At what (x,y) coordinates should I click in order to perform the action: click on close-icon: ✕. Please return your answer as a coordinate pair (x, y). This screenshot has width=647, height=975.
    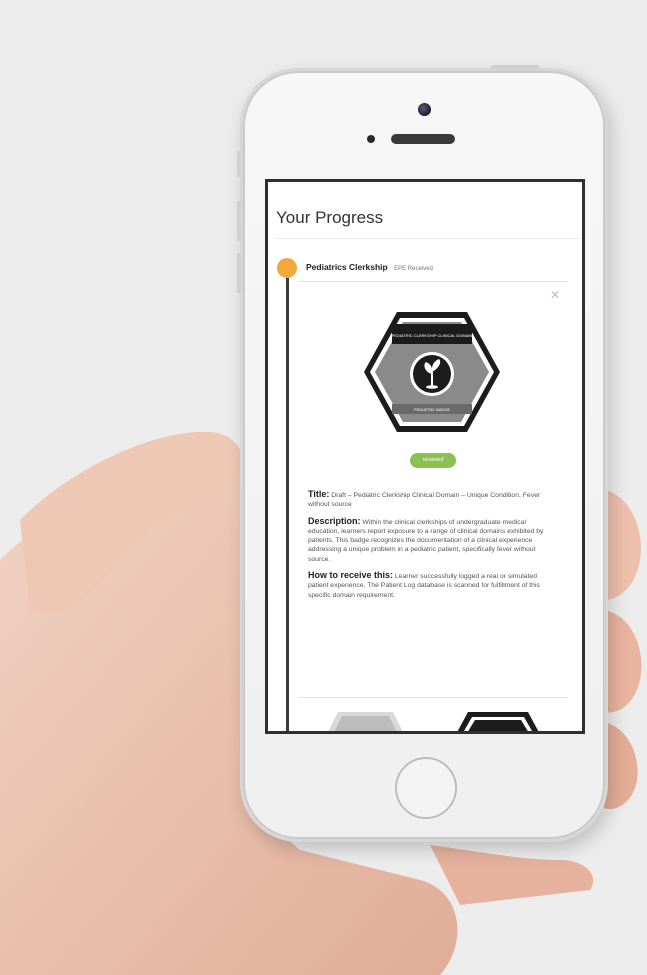
    Looking at the image, I should click on (555, 295).